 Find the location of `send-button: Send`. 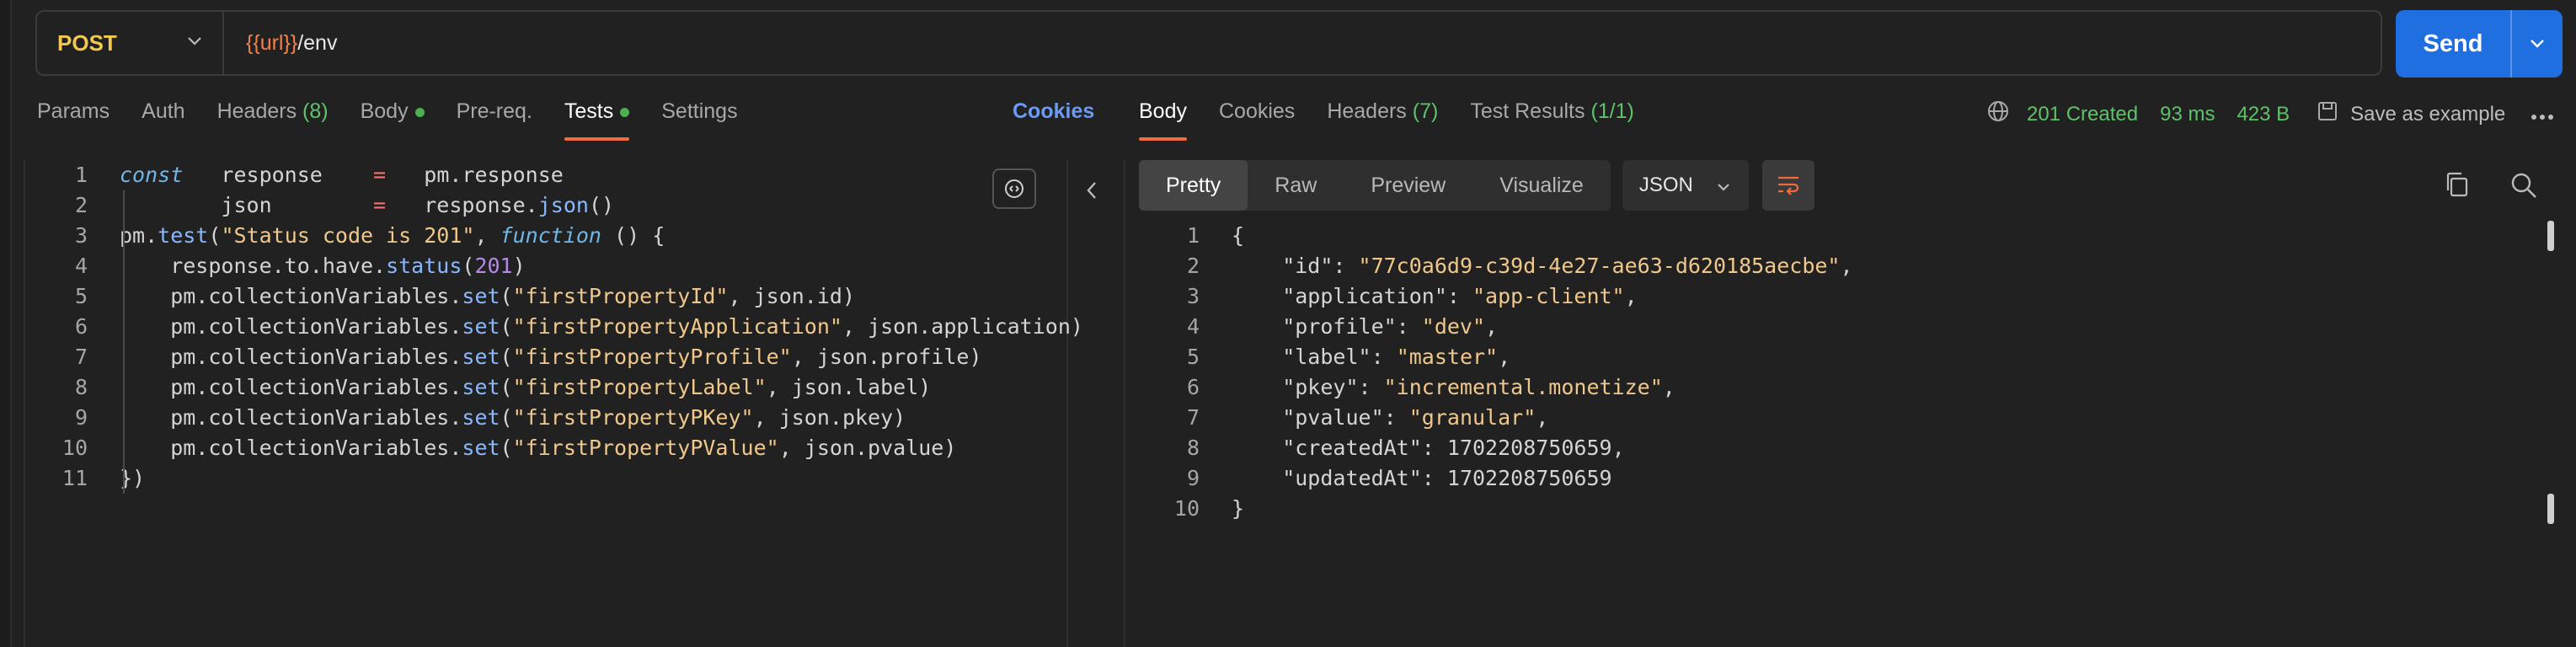

send-button: Send is located at coordinates (2479, 44).